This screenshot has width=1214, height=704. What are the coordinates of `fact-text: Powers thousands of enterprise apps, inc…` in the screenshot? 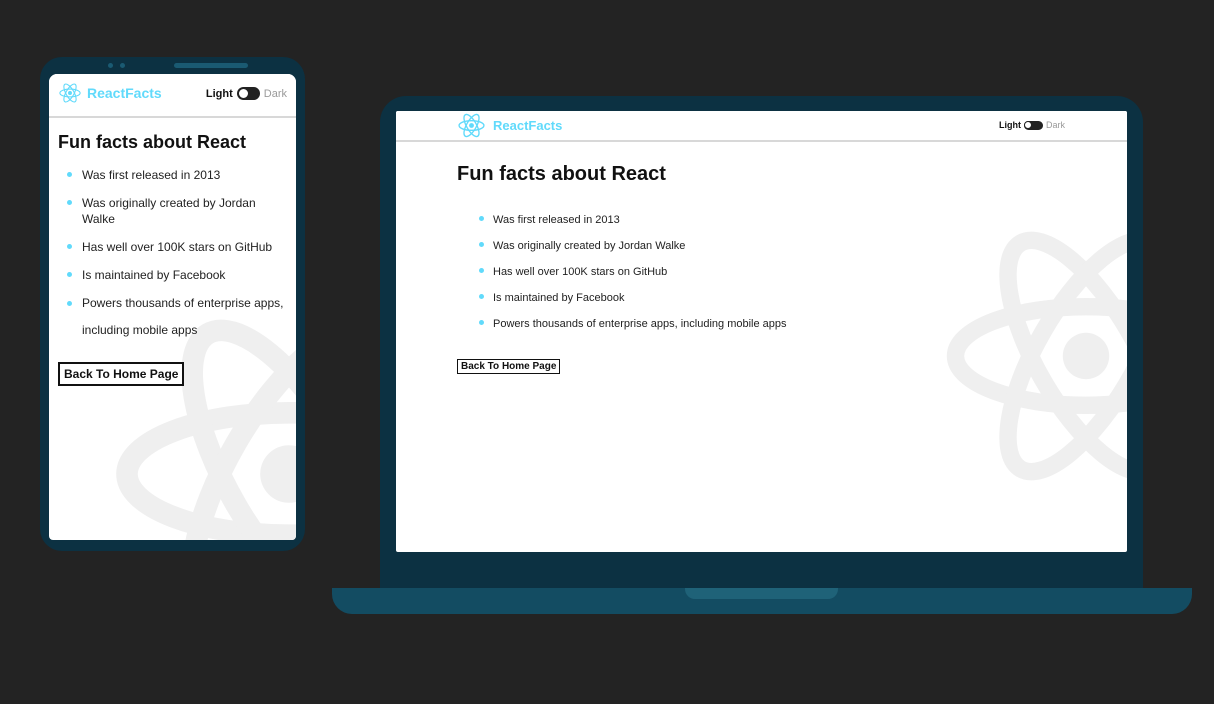 It's located at (640, 324).